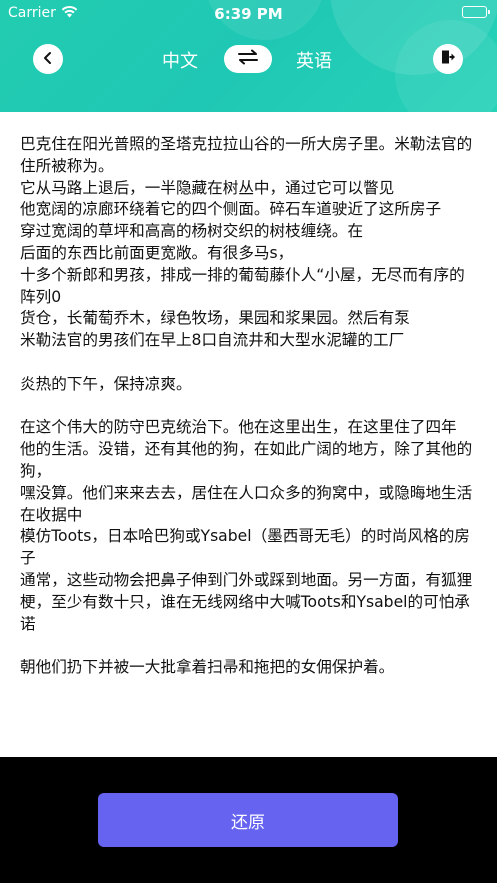  What do you see at coordinates (180, 60) in the screenshot?
I see `source-language-label: 中文` at bounding box center [180, 60].